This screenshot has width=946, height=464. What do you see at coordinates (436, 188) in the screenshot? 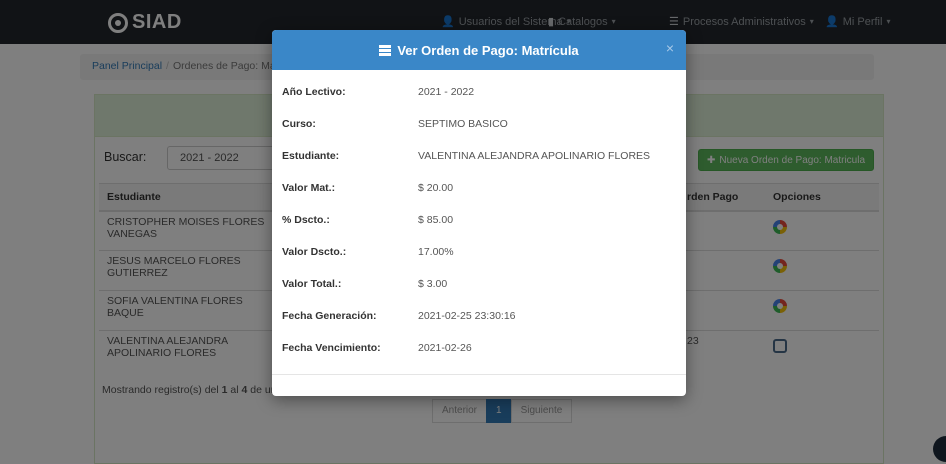
I see `detail-value: $ 20.00` at bounding box center [436, 188].